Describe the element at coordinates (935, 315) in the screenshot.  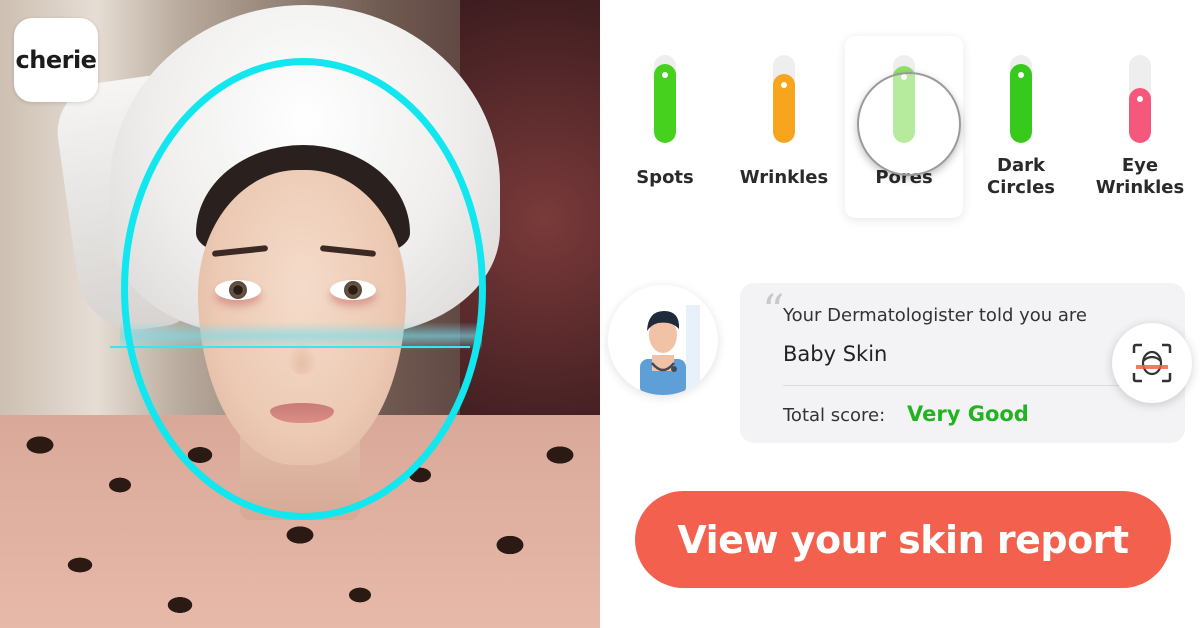
I see `dermatologist-intro: Your Dermatologister told you are` at that location.